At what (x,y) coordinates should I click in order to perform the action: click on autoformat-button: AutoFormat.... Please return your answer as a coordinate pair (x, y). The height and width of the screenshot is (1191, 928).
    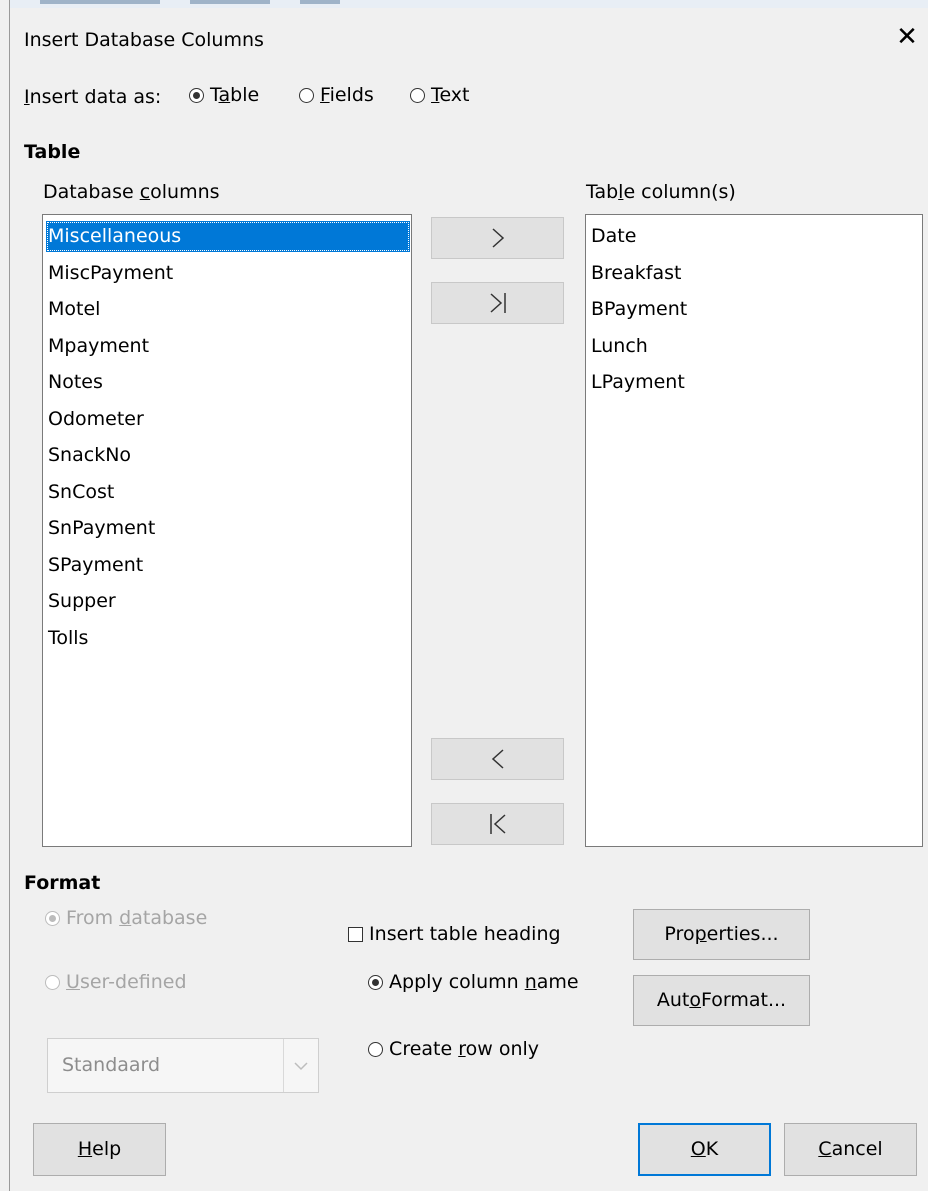
    Looking at the image, I should click on (721, 1000).